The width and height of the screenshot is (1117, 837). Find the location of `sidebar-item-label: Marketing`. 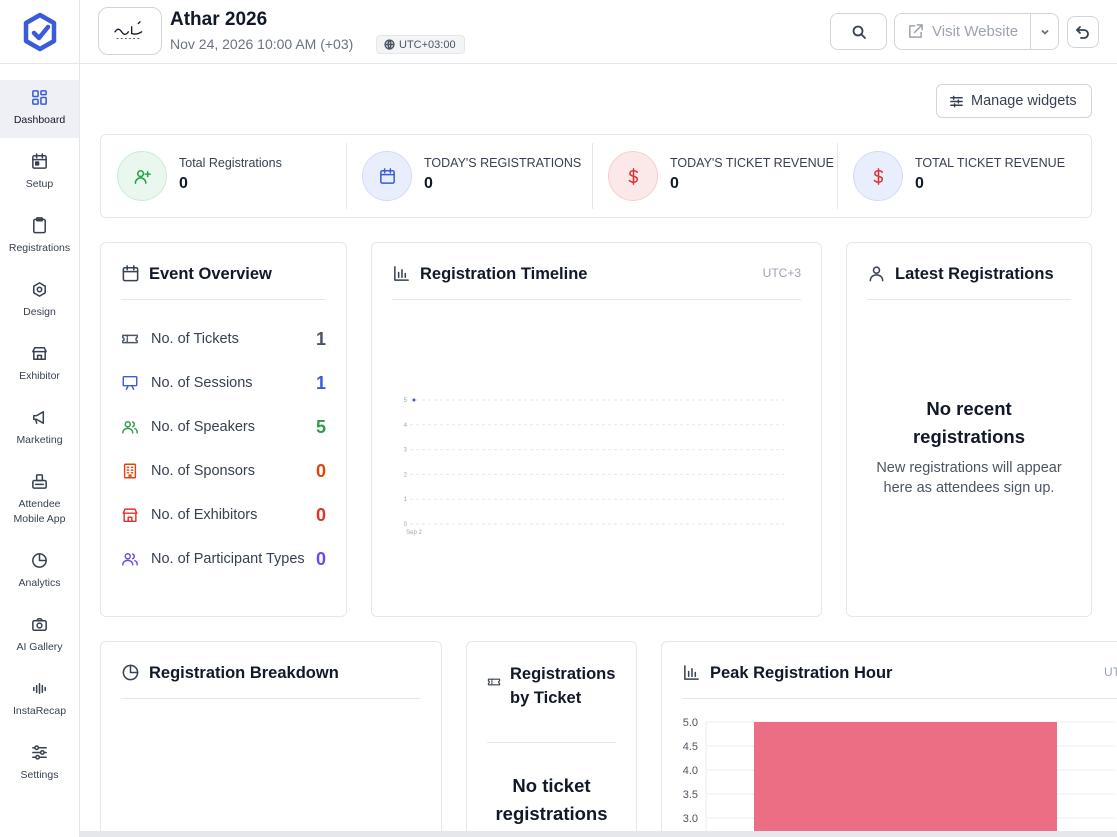

sidebar-item-label: Marketing is located at coordinates (39, 440).